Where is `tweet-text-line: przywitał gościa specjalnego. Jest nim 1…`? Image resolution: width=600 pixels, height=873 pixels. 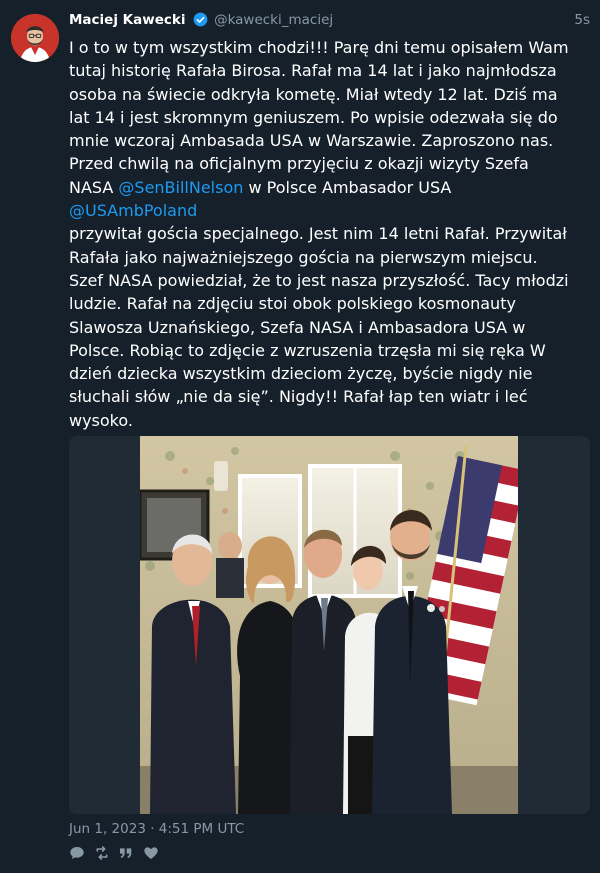
tweet-text-line: przywitał gościa specjalnego. Jest nim 1… is located at coordinates (318, 234).